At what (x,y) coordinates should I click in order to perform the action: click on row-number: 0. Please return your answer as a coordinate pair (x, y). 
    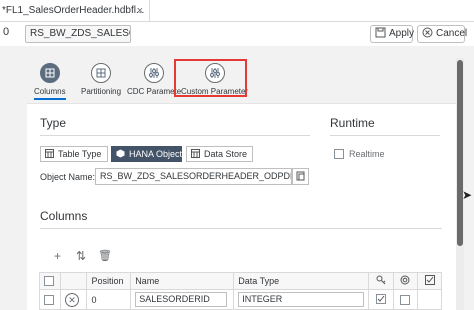
    Looking at the image, I should click on (6, 32).